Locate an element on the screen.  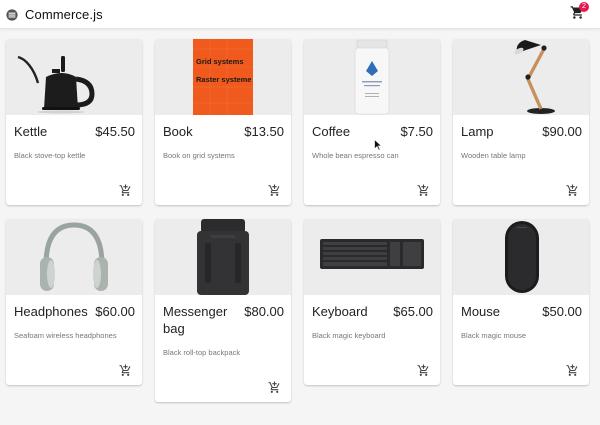
app-bar: Commerce.js 2 is located at coordinates (300, 14).